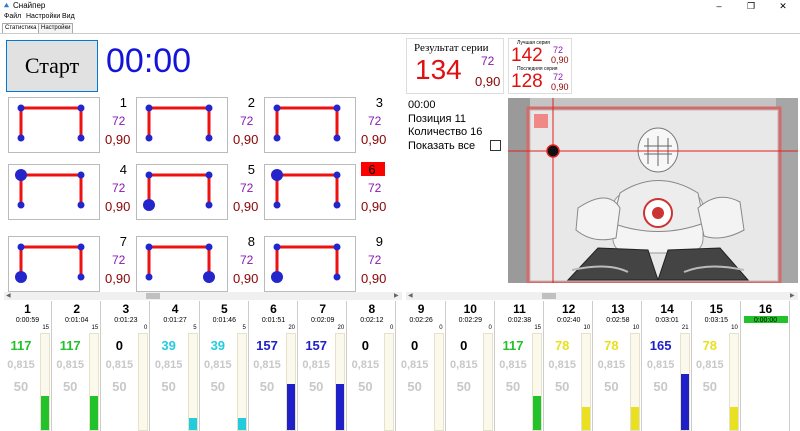  Describe the element at coordinates (400, 6) in the screenshot. I see `title-bar: Снайпер – ❐ ✕` at that location.